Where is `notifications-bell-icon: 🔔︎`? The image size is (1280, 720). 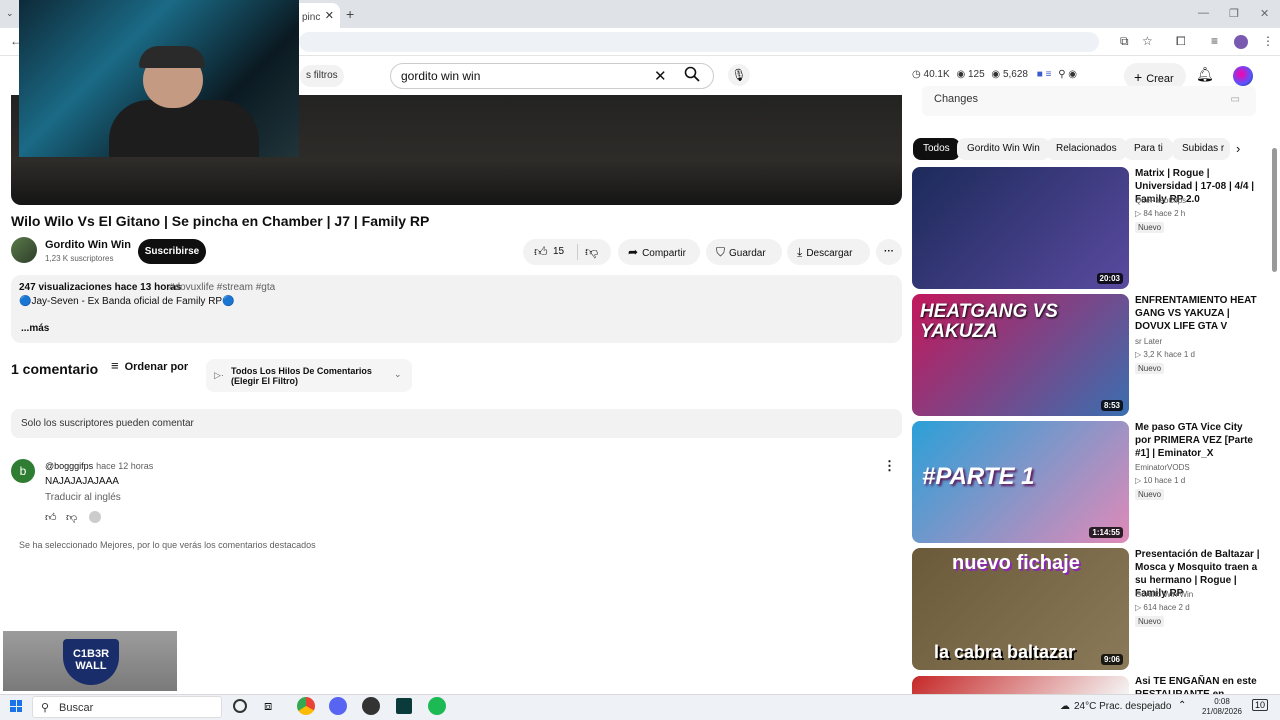
notifications-bell-icon: 🔔︎ is located at coordinates (1205, 74).